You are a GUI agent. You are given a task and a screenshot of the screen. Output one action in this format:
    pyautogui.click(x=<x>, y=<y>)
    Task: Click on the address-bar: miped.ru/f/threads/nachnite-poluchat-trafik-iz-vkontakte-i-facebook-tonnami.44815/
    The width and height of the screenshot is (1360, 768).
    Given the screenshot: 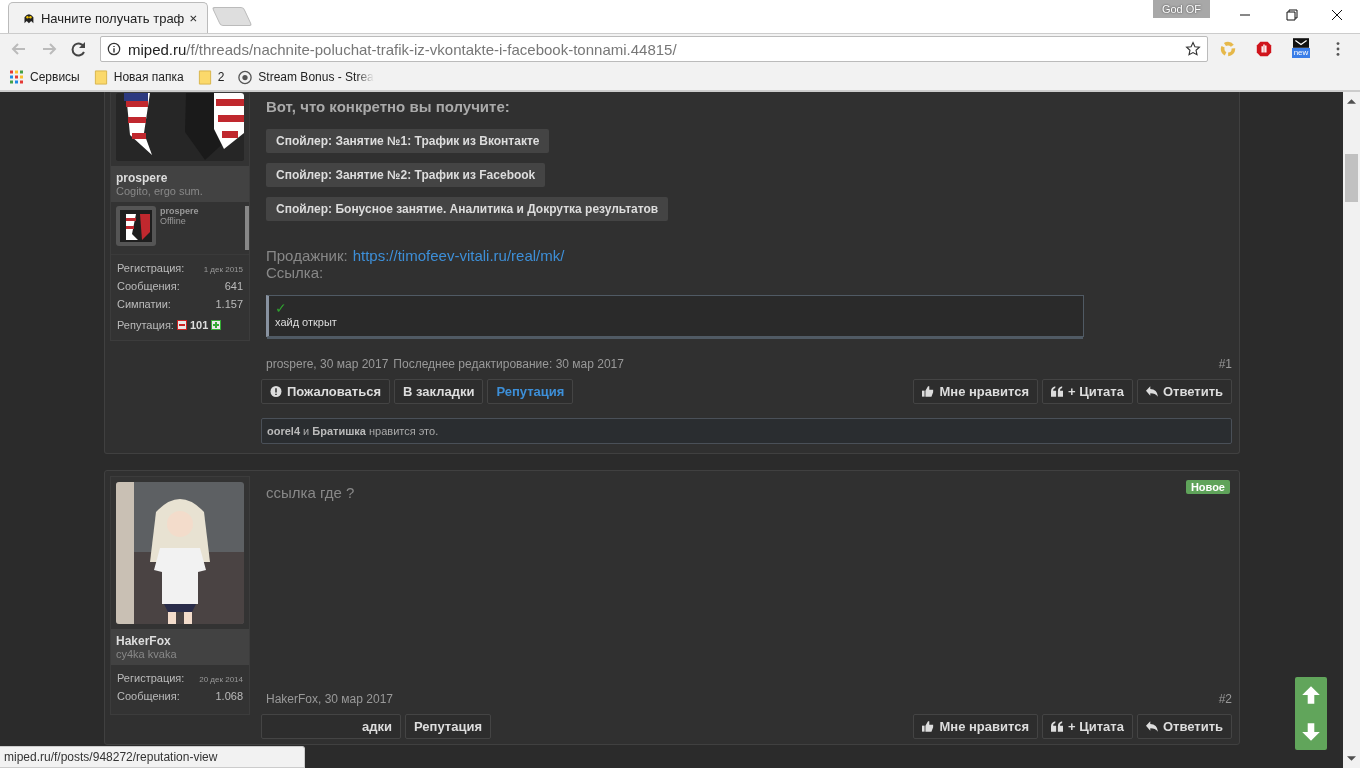 What is the action you would take?
    pyautogui.click(x=654, y=49)
    